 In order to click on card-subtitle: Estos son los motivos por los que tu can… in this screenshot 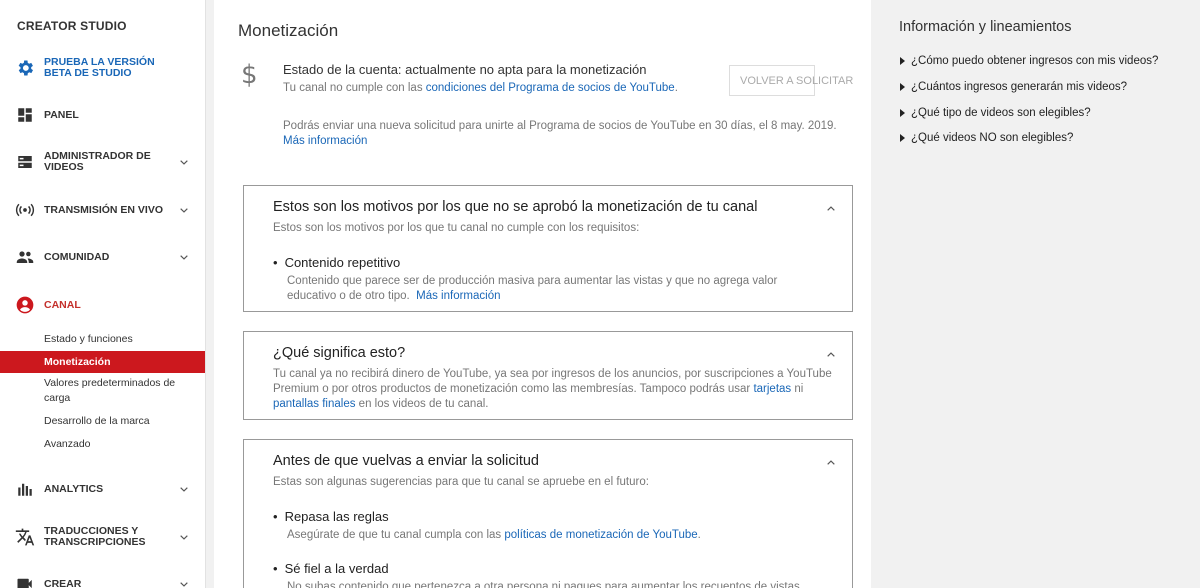, I will do `click(456, 228)`.